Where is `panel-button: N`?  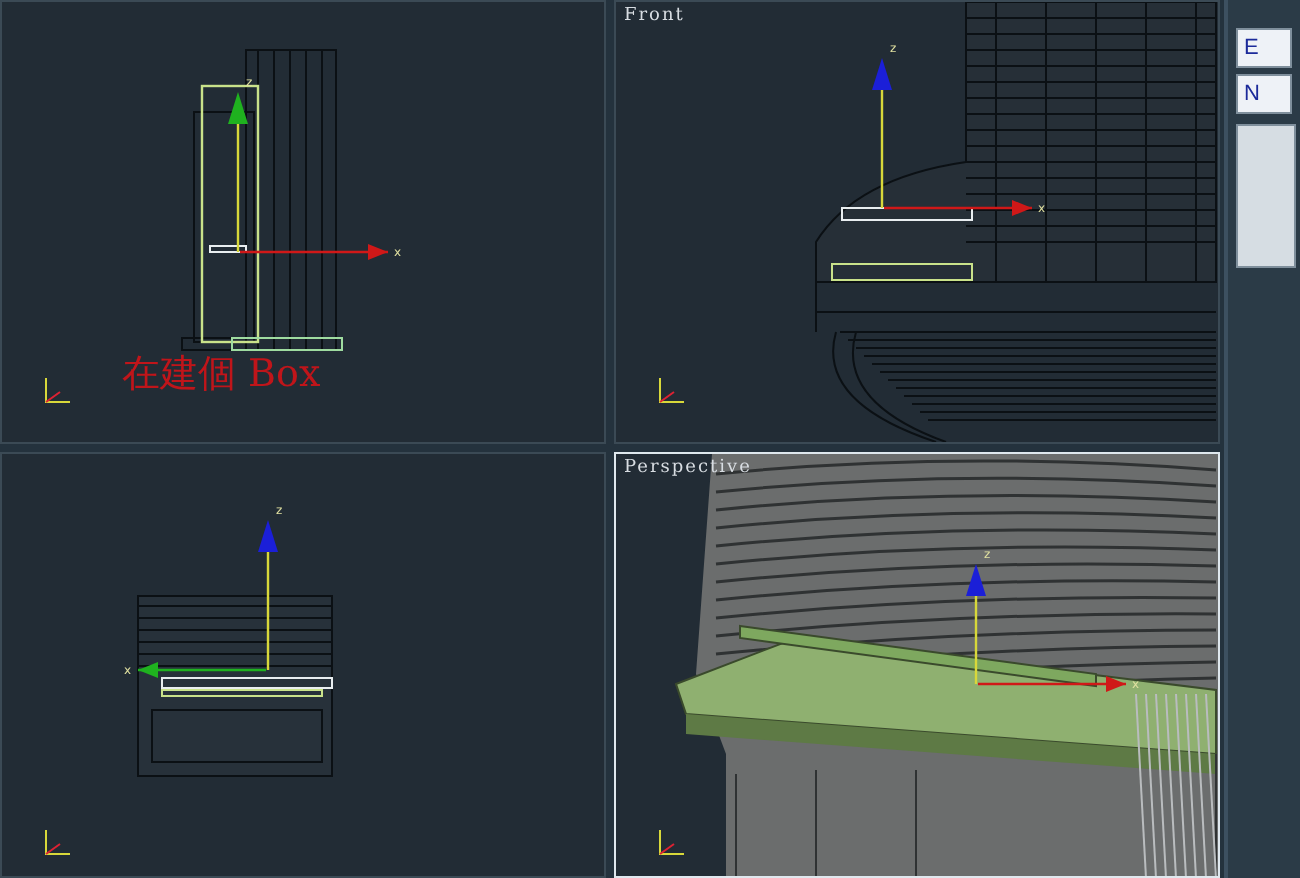
panel-button: N is located at coordinates (1264, 94).